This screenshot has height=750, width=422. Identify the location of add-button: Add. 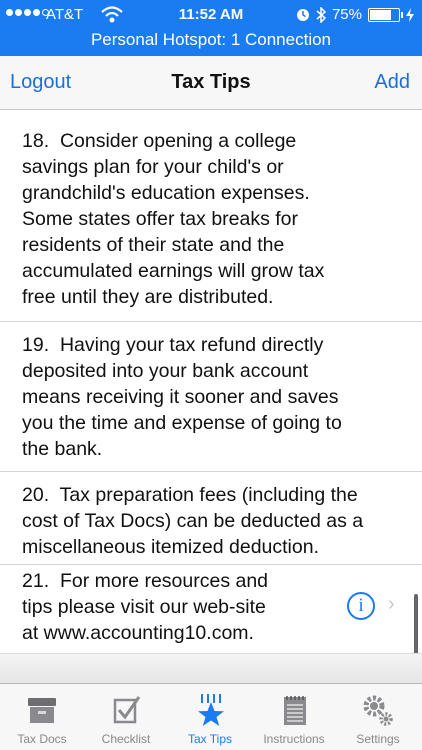
(392, 82).